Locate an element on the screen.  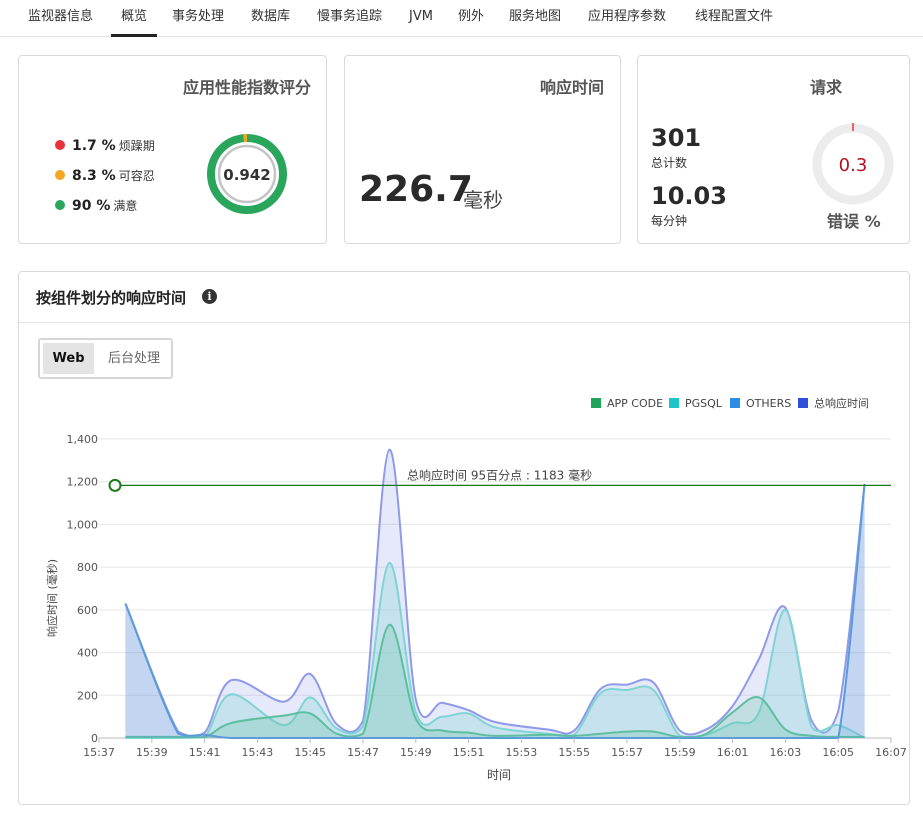
satisfied-label: 满意 is located at coordinates (125, 206).